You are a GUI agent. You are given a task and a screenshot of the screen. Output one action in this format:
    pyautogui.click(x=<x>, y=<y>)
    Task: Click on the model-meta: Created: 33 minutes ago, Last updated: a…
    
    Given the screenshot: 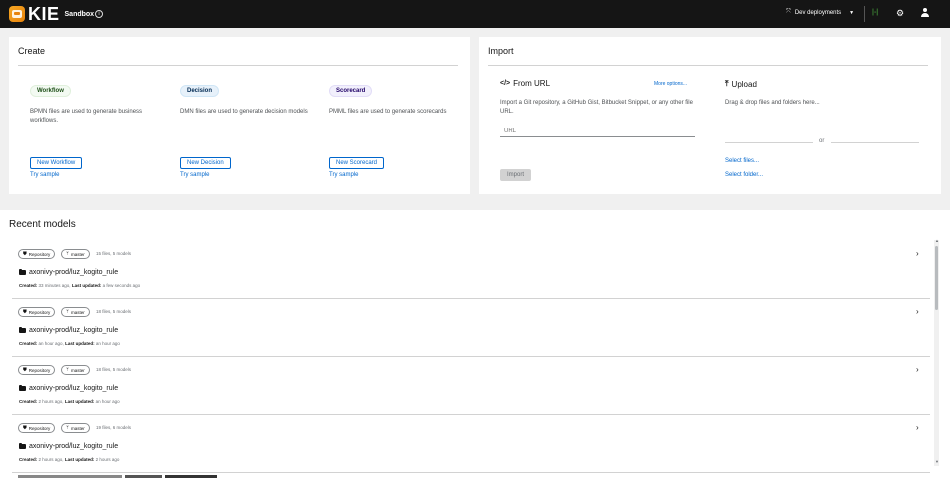 What is the action you would take?
    pyautogui.click(x=80, y=285)
    